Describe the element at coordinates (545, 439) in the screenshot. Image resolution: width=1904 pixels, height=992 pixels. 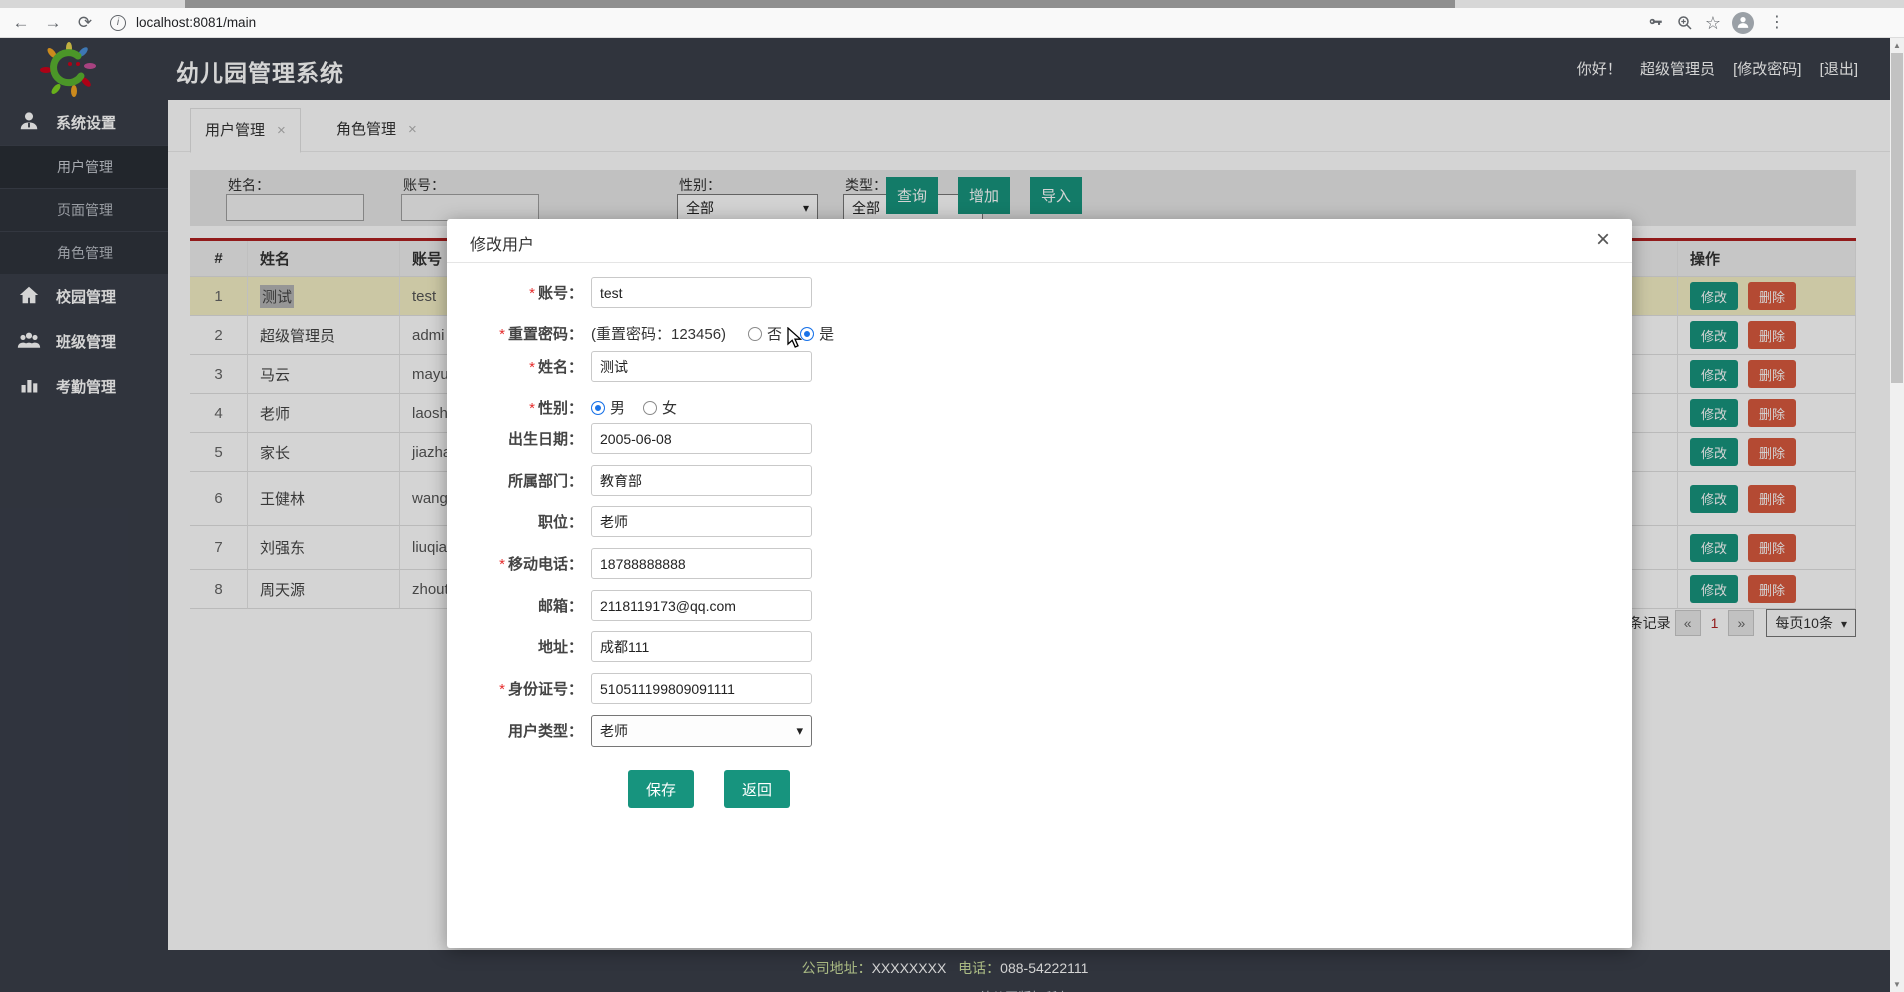
I see `field-label: 出生日期：` at that location.